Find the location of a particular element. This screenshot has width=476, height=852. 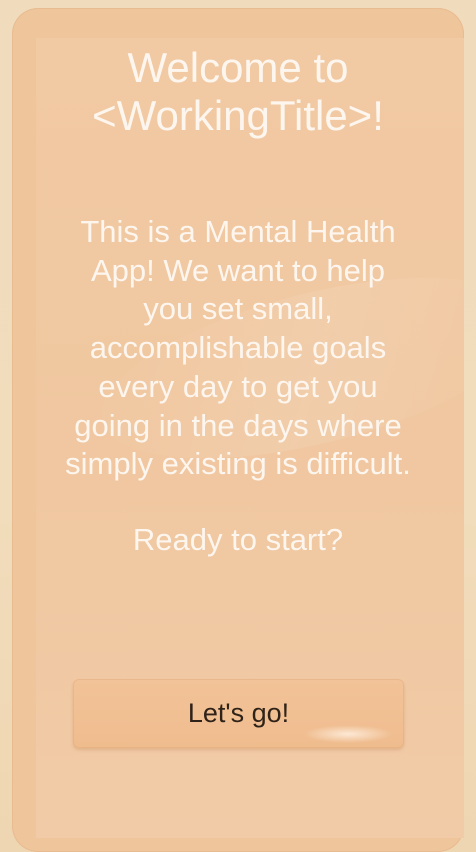

description-line: simply existing is difficult. is located at coordinates (238, 464).